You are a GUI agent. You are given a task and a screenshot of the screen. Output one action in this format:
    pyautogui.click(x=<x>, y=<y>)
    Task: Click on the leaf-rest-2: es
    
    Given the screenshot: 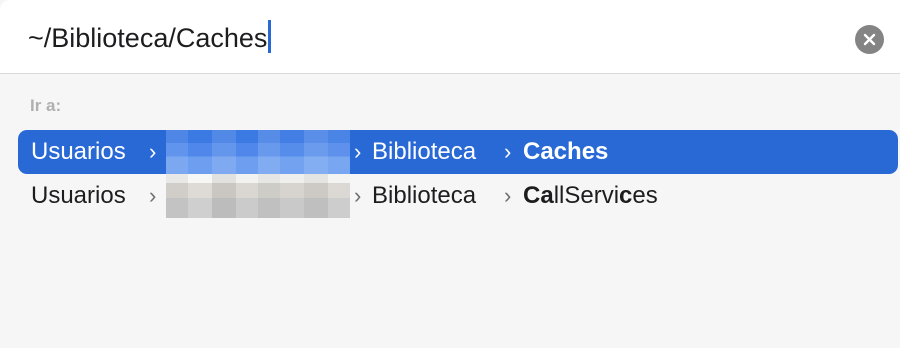 What is the action you would take?
    pyautogui.click(x=645, y=195)
    